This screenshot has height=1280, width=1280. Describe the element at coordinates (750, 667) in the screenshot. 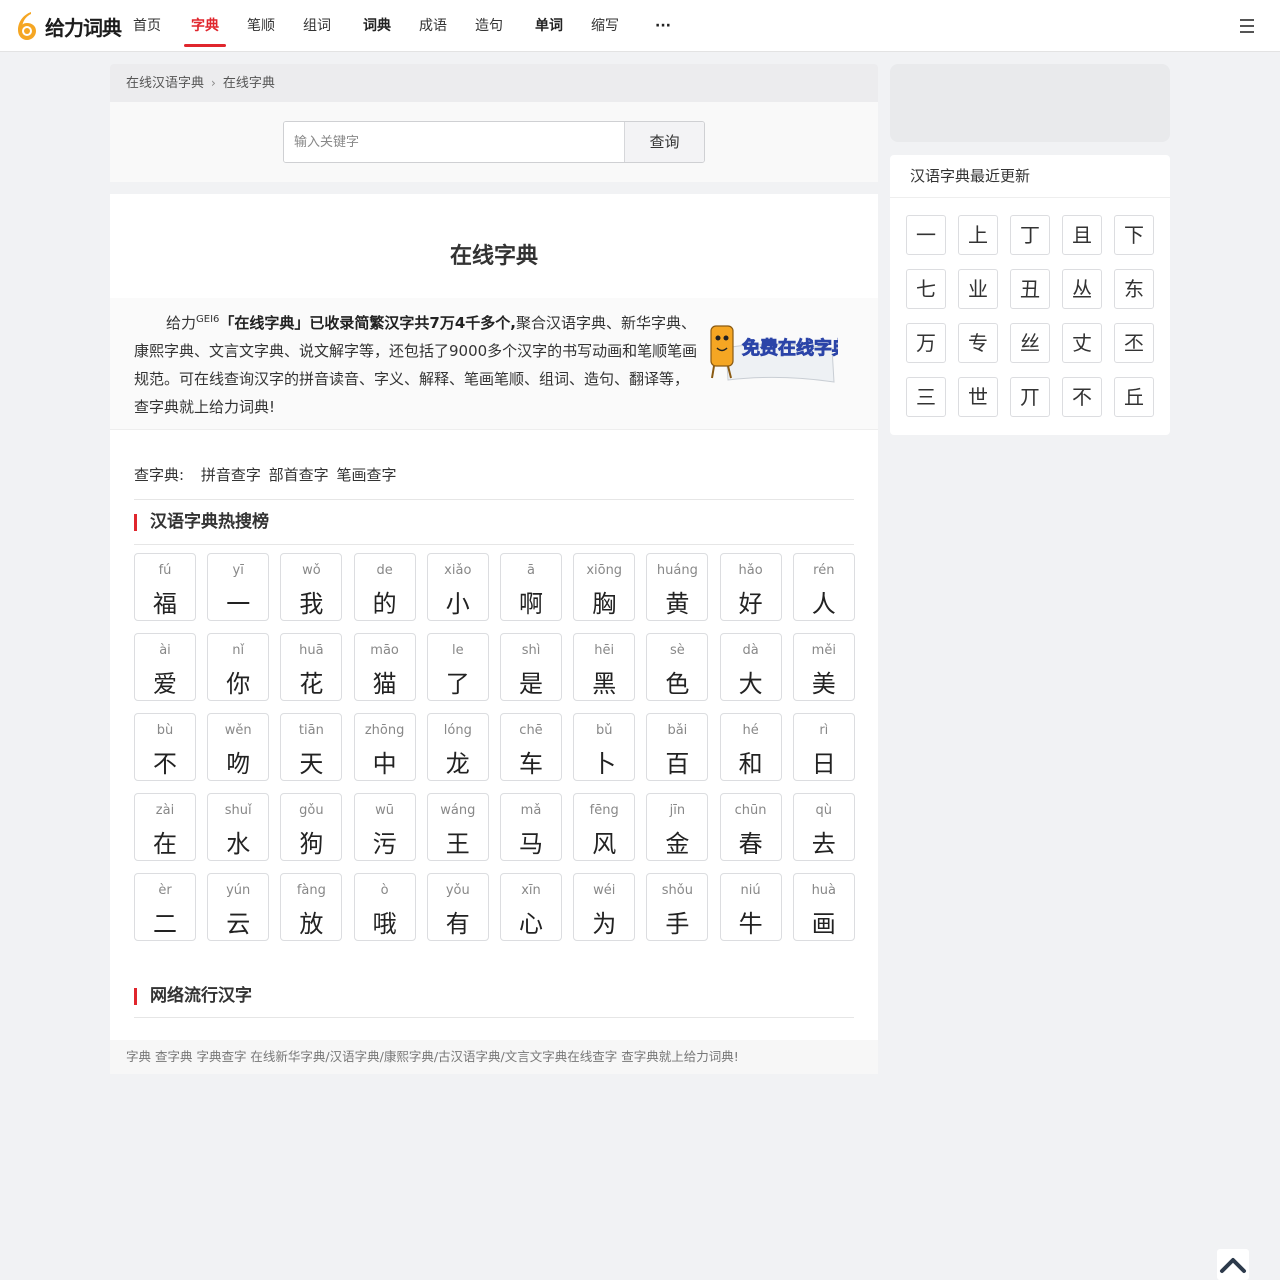

I see `hot-char-cell: dà 大` at that location.